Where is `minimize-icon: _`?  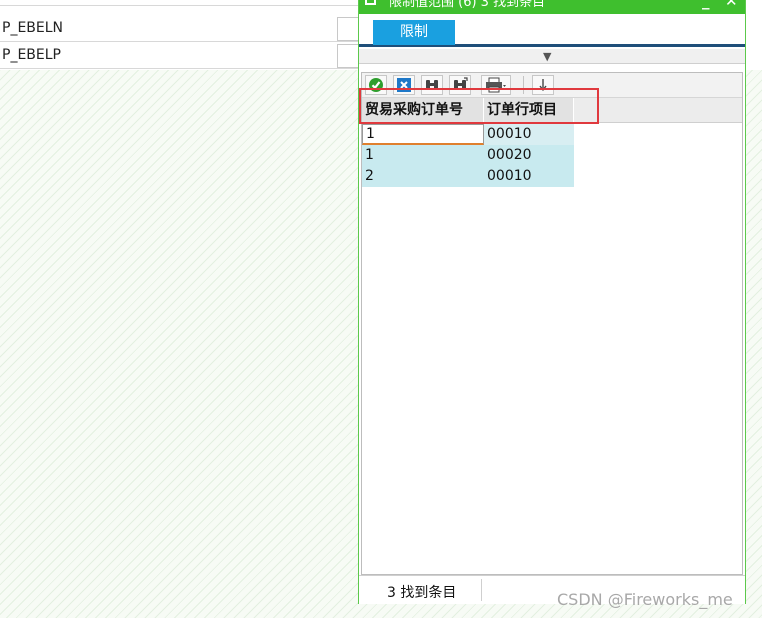 minimize-icon: _ is located at coordinates (706, 5).